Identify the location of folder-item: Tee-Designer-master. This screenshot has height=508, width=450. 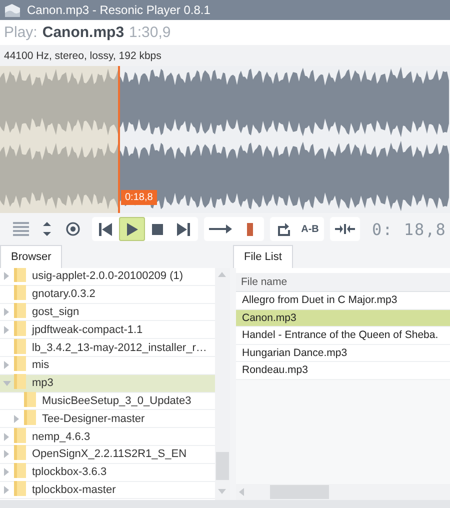
(107, 419).